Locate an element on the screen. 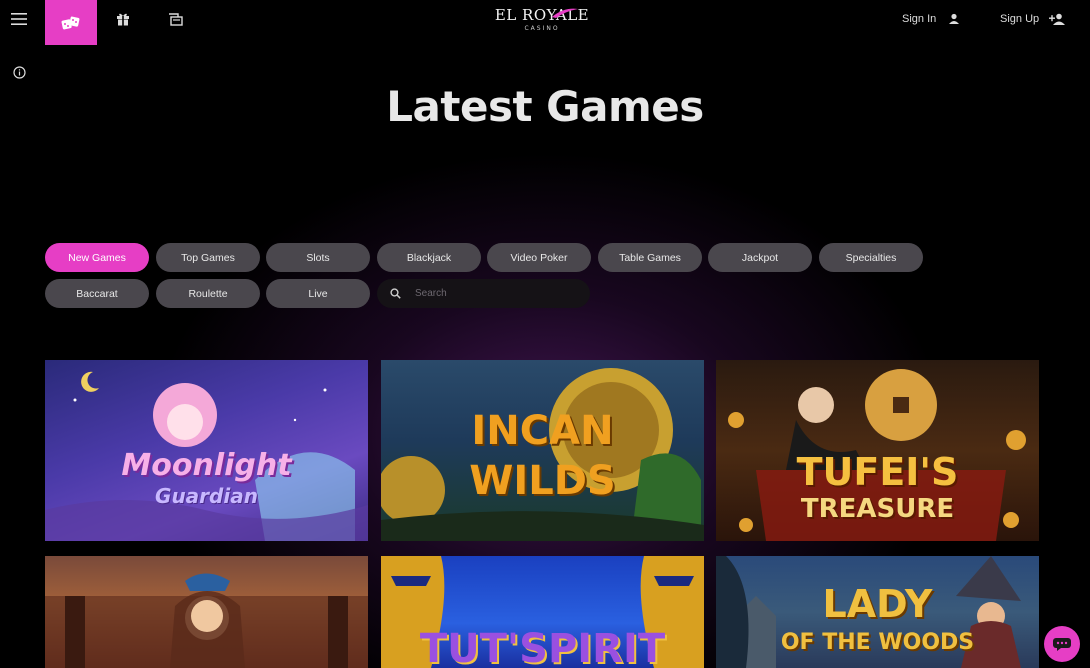  menu-icon is located at coordinates (19, 19).